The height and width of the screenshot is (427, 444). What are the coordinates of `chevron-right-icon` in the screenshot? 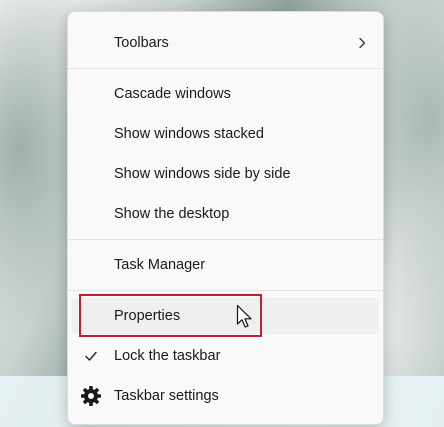 It's located at (362, 43).